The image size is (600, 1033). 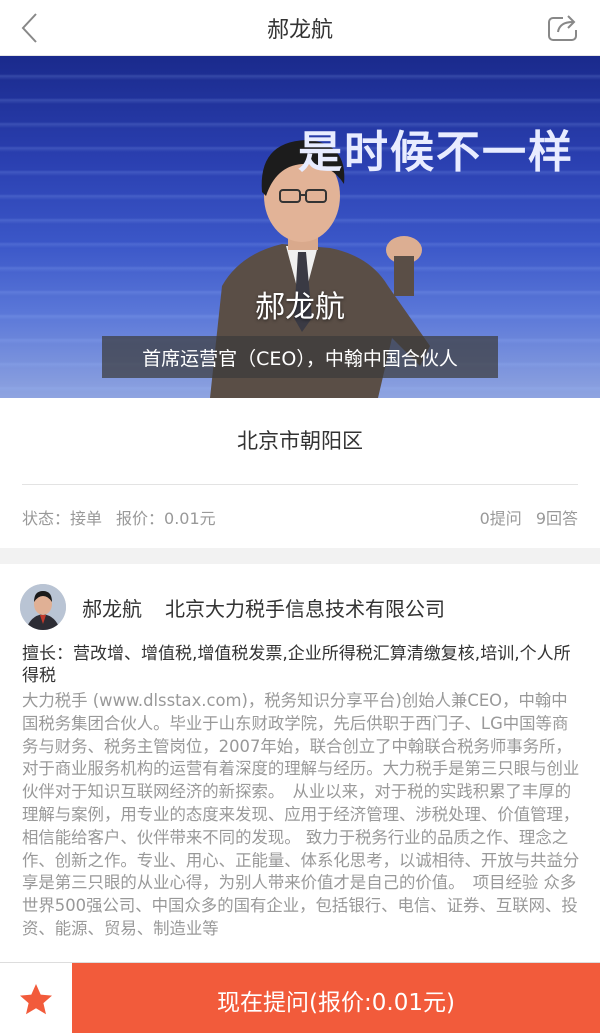 I want to click on status-right: 0提问 9回答, so click(x=529, y=517).